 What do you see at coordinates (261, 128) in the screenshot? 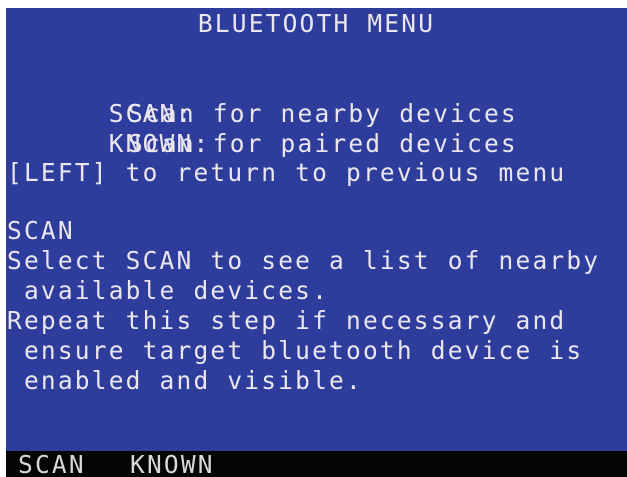
I see `menu-option-known: KNOWN: Scan for paired devices` at bounding box center [261, 128].